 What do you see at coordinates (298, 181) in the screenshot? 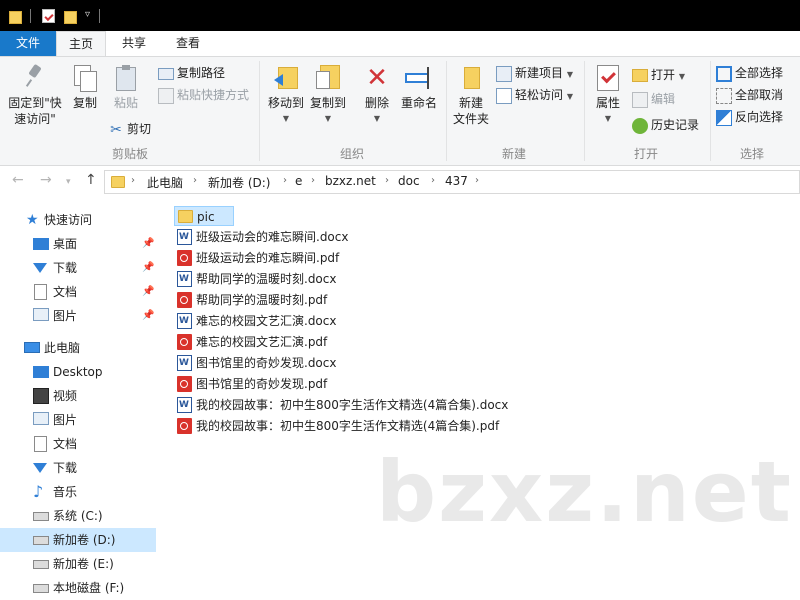
I see `breadcrumb-item: e` at bounding box center [298, 181].